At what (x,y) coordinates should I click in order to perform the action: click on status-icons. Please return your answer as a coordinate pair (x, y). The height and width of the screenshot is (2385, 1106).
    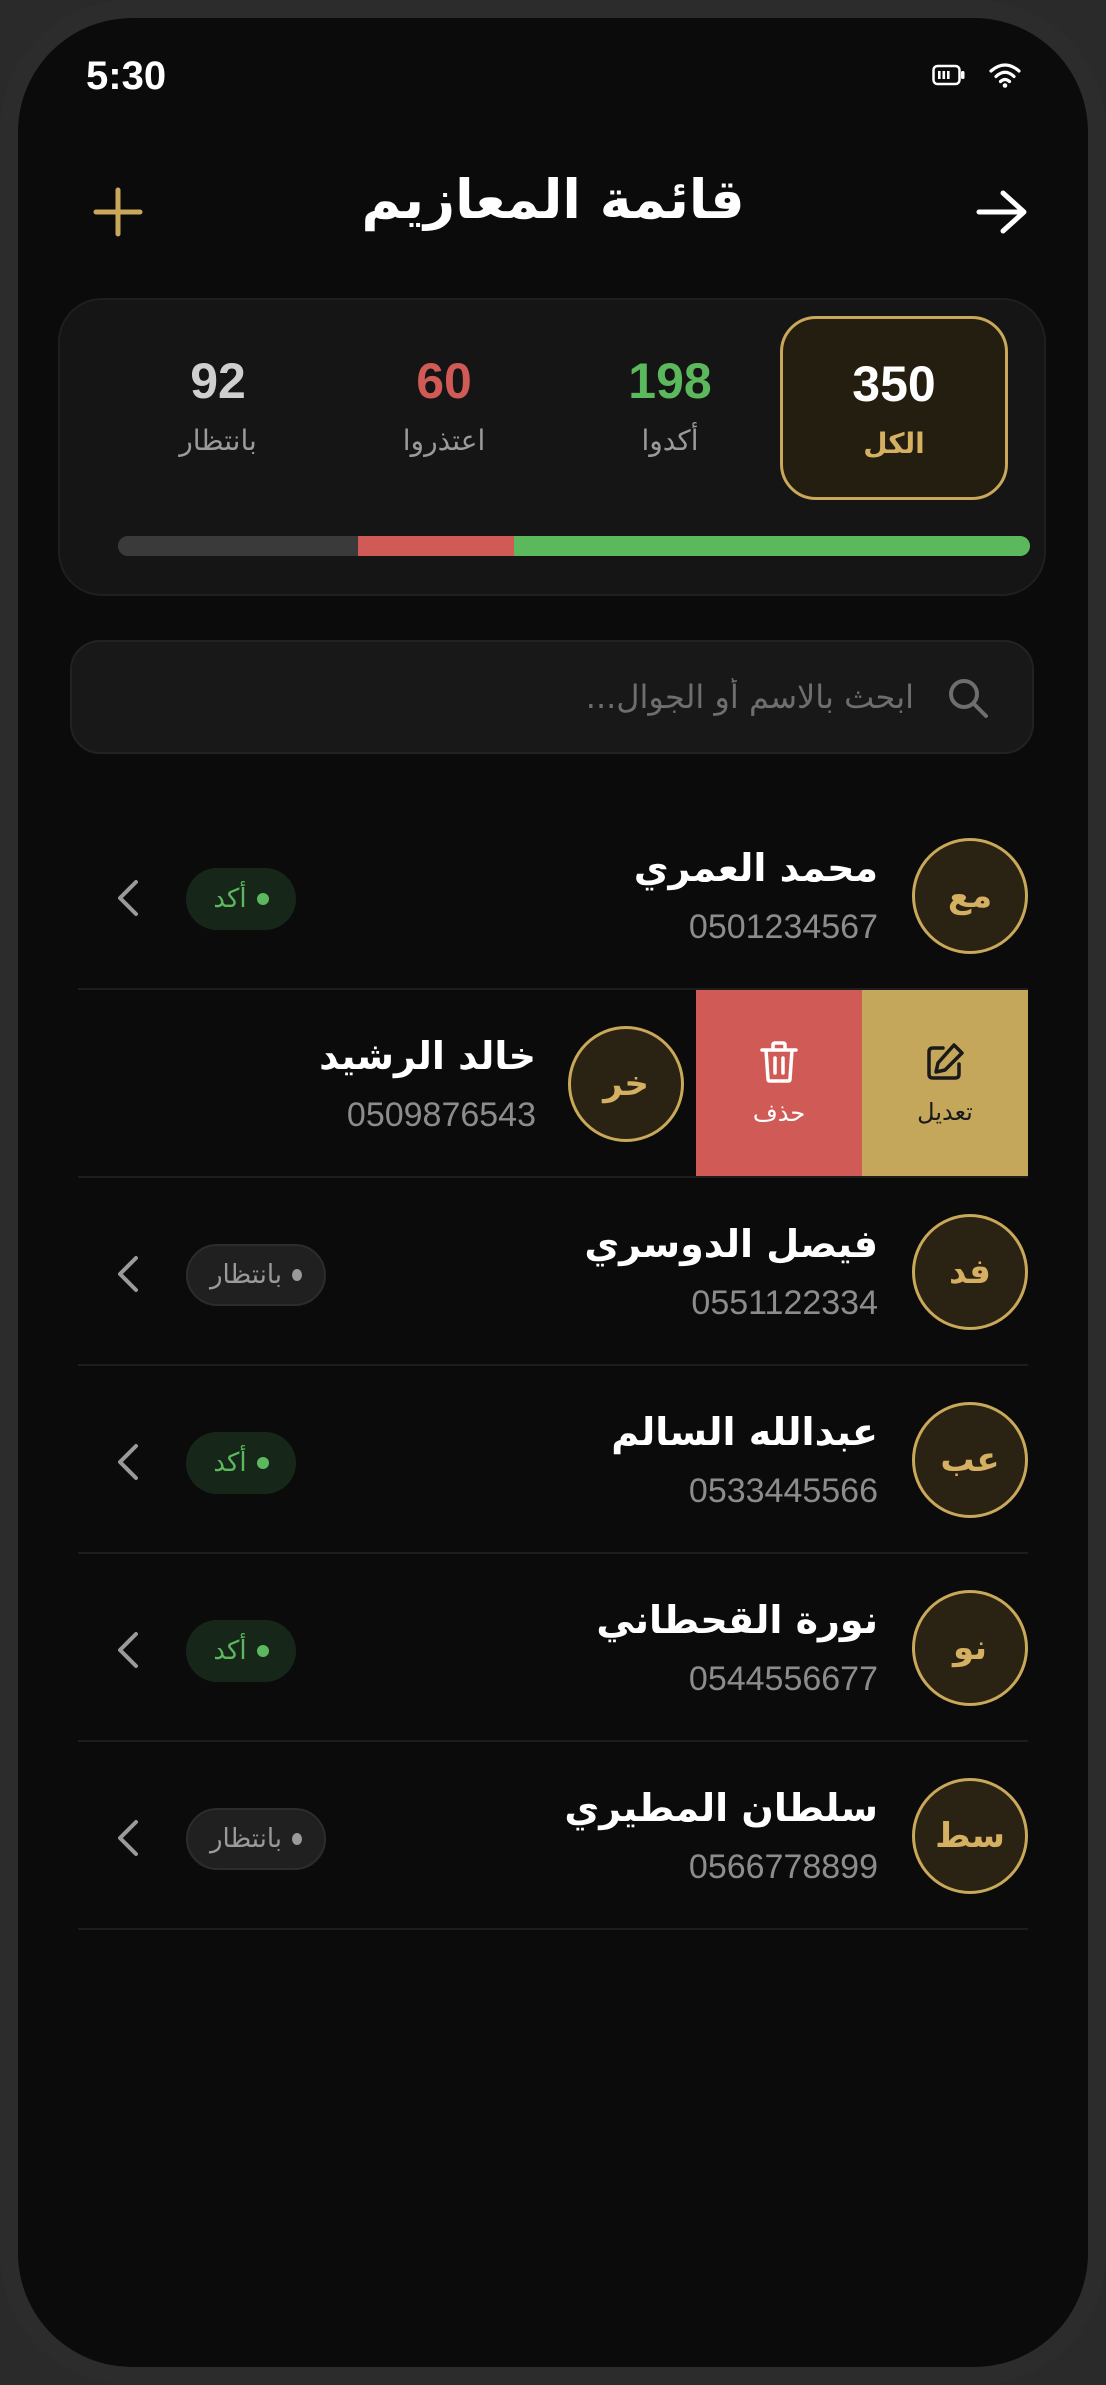
    Looking at the image, I should click on (977, 77).